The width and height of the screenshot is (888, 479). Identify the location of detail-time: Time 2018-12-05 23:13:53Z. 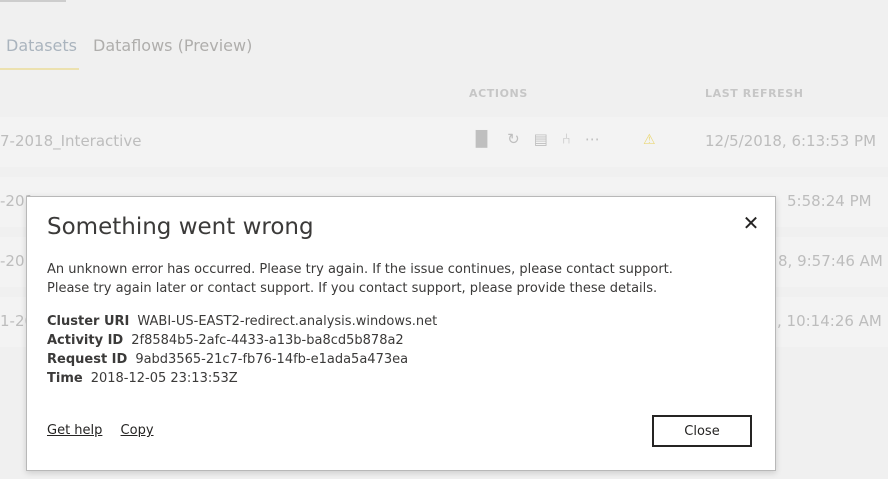
(242, 378).